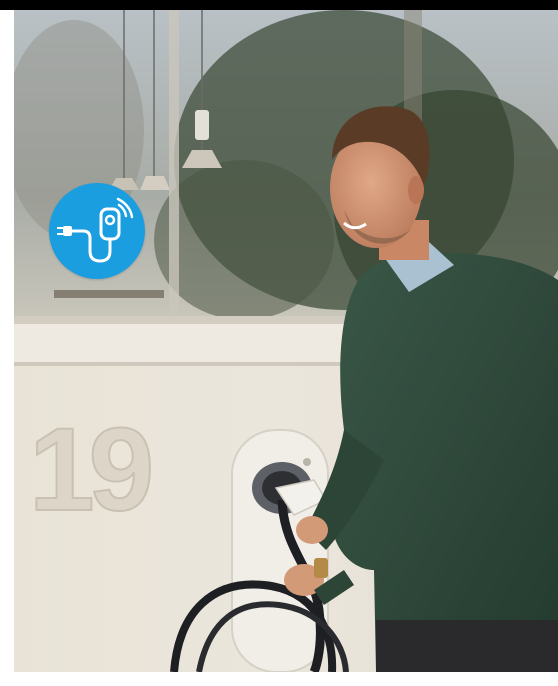 This screenshot has height=686, width=558. What do you see at coordinates (279, 5) in the screenshot?
I see `top-bar` at bounding box center [279, 5].